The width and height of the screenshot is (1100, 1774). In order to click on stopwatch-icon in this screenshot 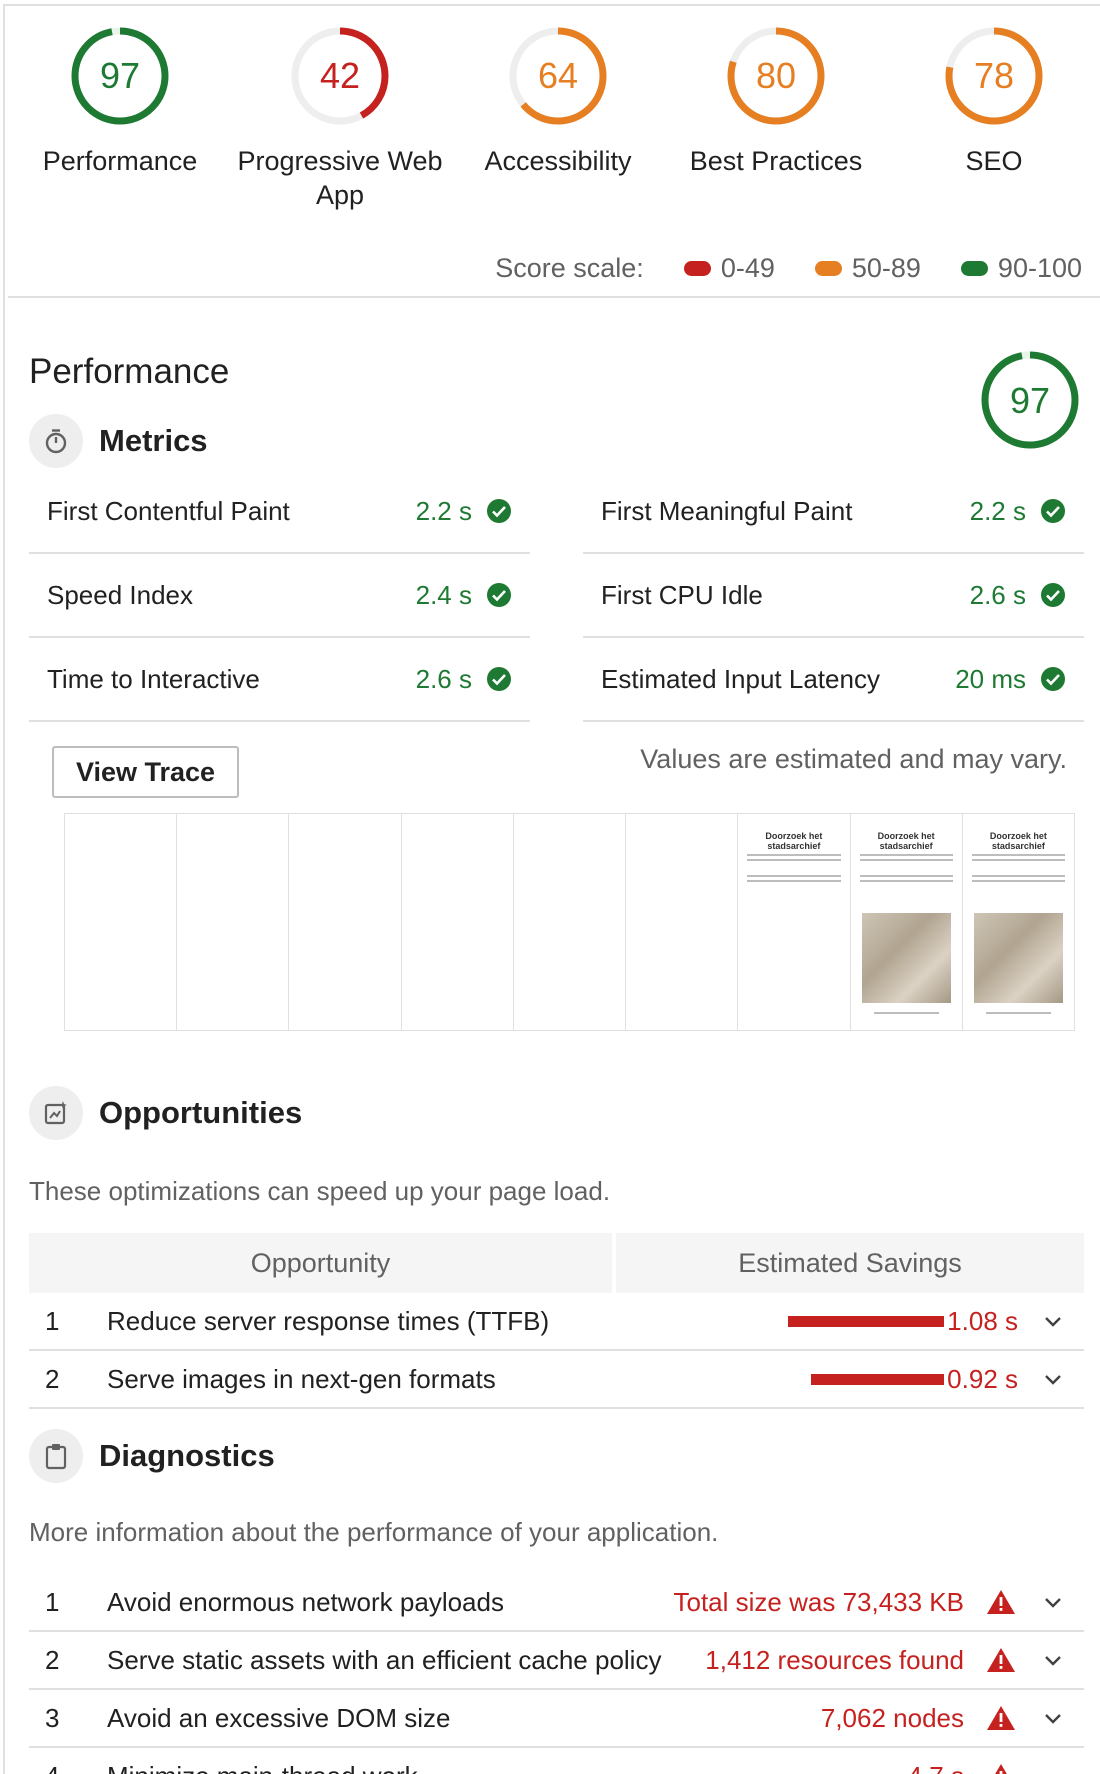, I will do `click(56, 441)`.